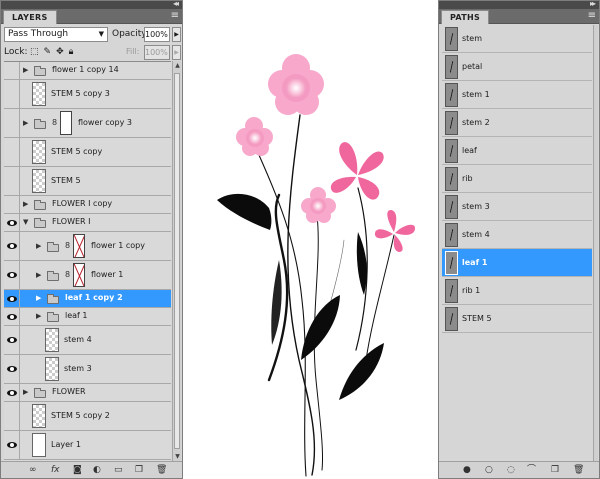  Describe the element at coordinates (595, 243) in the screenshot. I see `paths-scrollbar` at that location.